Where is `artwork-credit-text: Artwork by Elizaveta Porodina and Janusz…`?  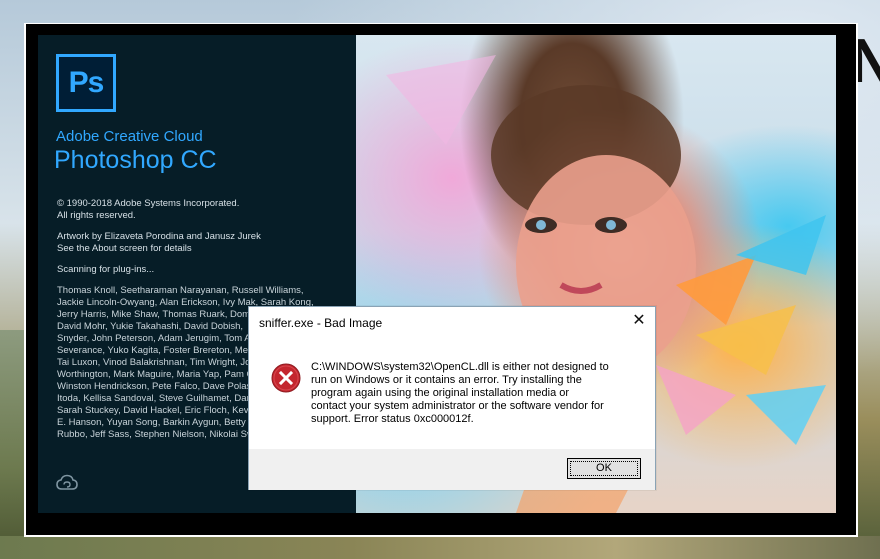 artwork-credit-text: Artwork by Elizaveta Porodina and Janusz… is located at coordinates (159, 236).